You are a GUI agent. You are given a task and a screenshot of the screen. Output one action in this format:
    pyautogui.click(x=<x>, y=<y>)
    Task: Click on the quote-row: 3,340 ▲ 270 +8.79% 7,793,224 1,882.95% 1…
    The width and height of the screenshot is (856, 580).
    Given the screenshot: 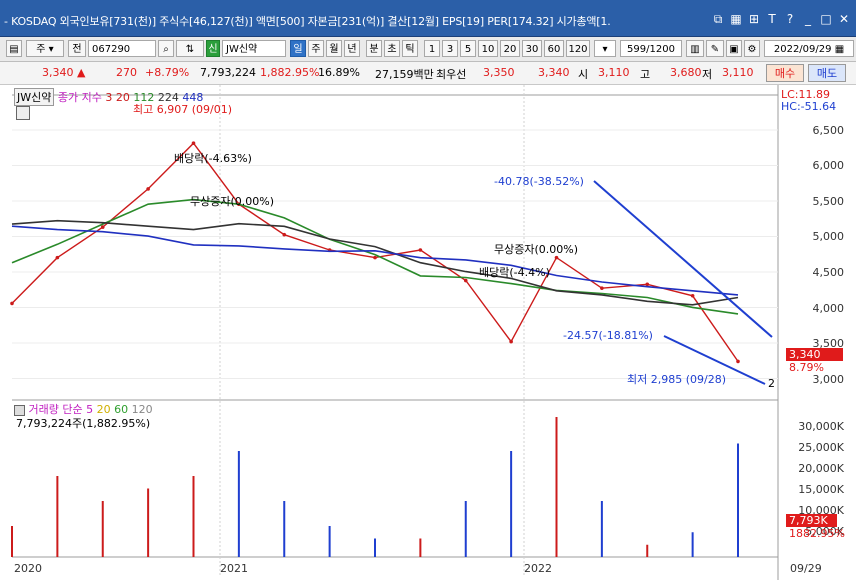 What is the action you would take?
    pyautogui.click(x=428, y=73)
    